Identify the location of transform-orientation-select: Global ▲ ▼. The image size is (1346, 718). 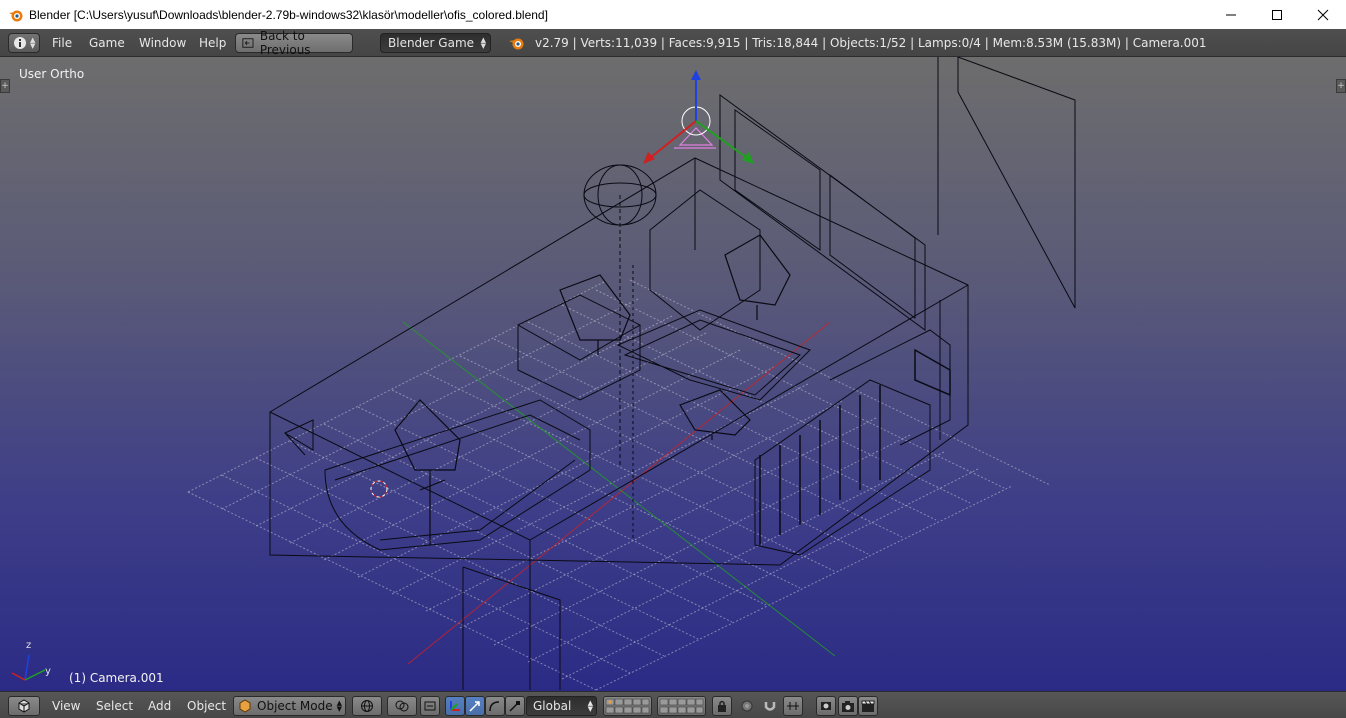
(561, 706).